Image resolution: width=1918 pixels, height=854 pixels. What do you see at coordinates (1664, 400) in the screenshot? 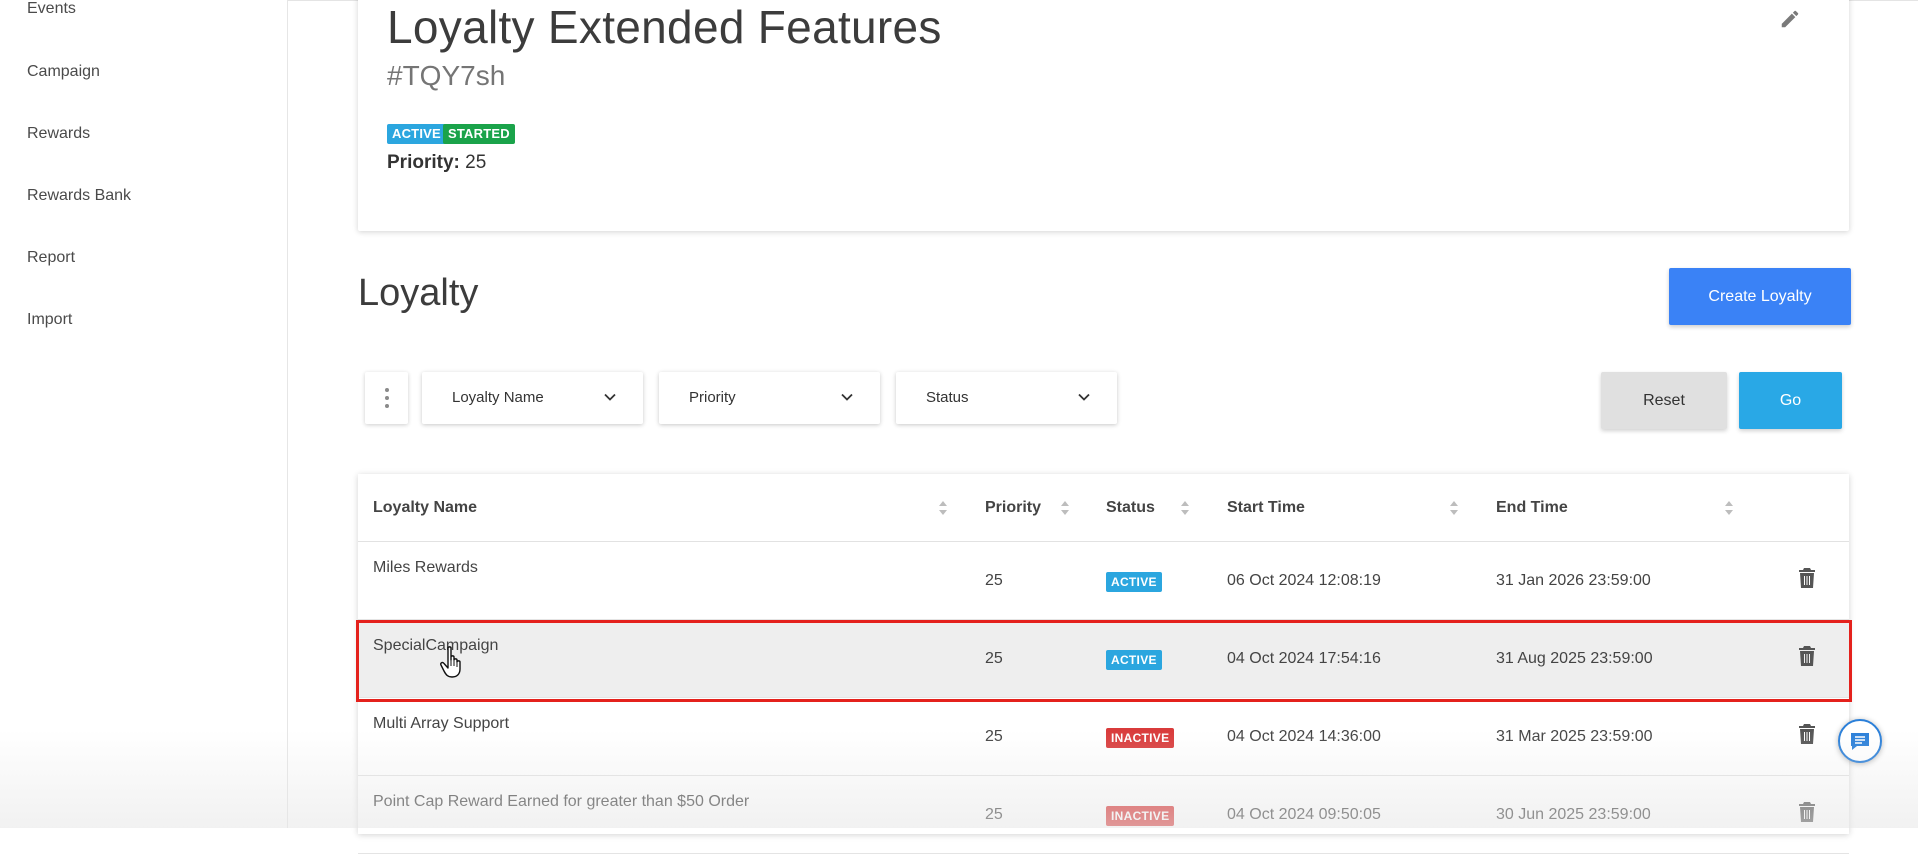
I see `reset-button: Reset` at bounding box center [1664, 400].